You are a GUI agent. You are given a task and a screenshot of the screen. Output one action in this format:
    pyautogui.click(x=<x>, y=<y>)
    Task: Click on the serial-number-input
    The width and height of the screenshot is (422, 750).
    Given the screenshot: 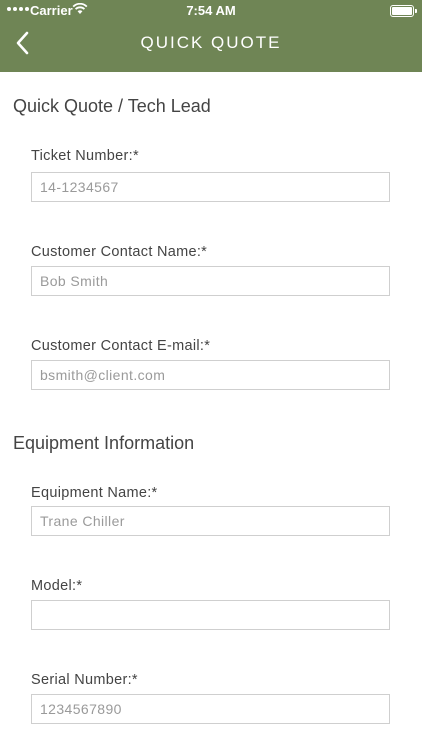 What is the action you would take?
    pyautogui.click(x=210, y=709)
    